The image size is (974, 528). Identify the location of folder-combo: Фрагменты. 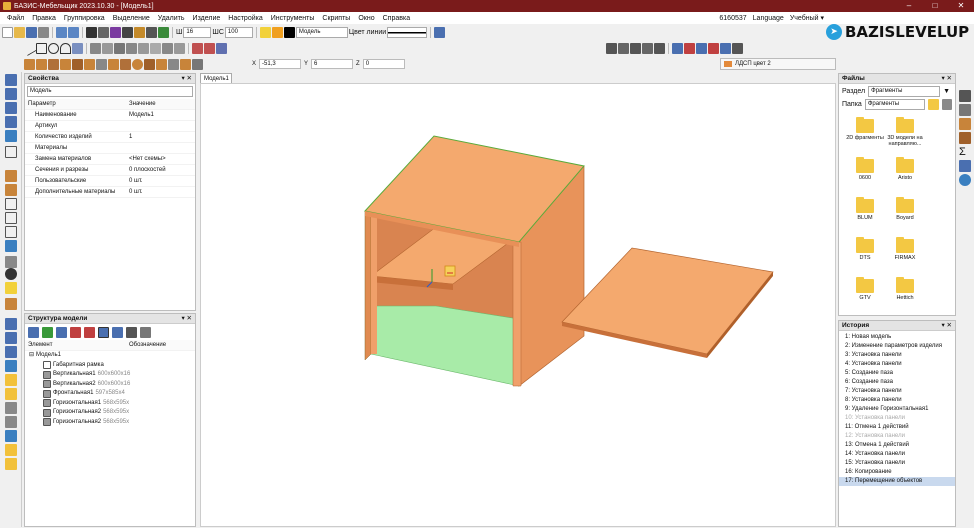
(895, 104).